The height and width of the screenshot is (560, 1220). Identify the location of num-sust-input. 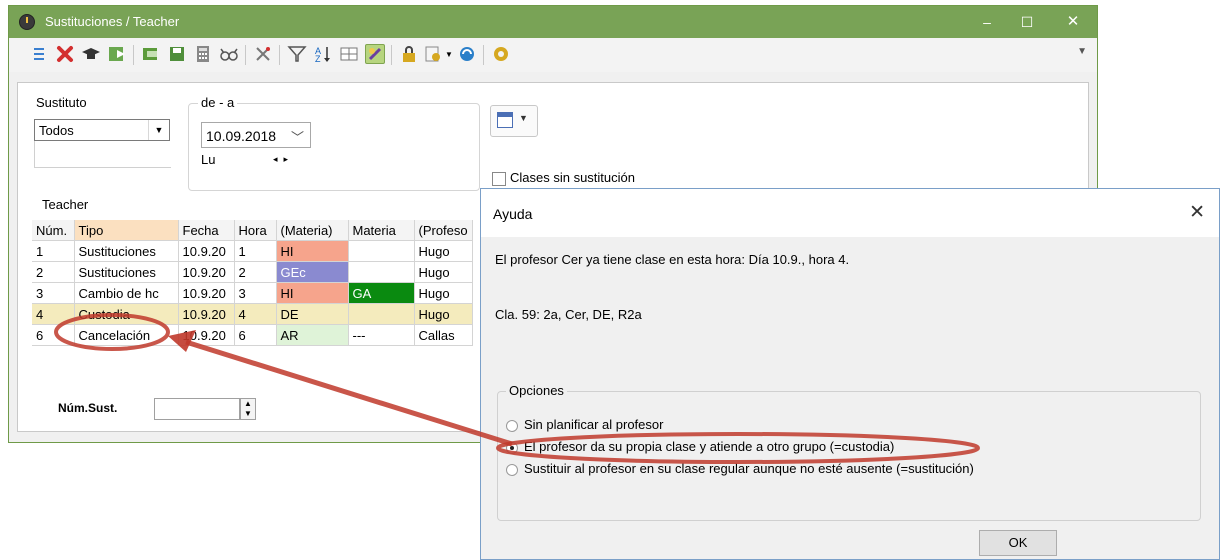
(197, 409).